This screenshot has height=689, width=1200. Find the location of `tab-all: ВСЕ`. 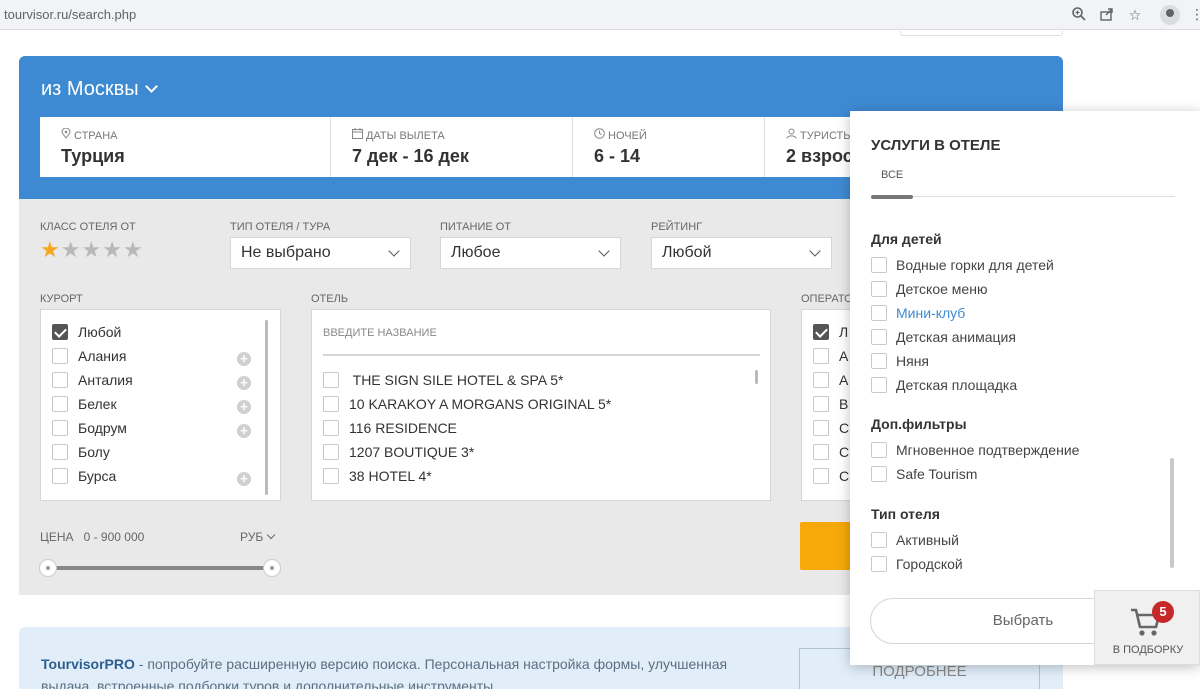

tab-all: ВСЕ is located at coordinates (892, 175).